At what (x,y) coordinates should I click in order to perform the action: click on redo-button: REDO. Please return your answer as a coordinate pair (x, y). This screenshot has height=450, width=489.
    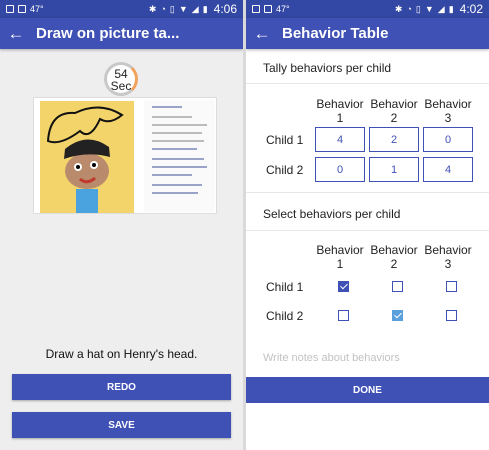
    Looking at the image, I should click on (121, 387).